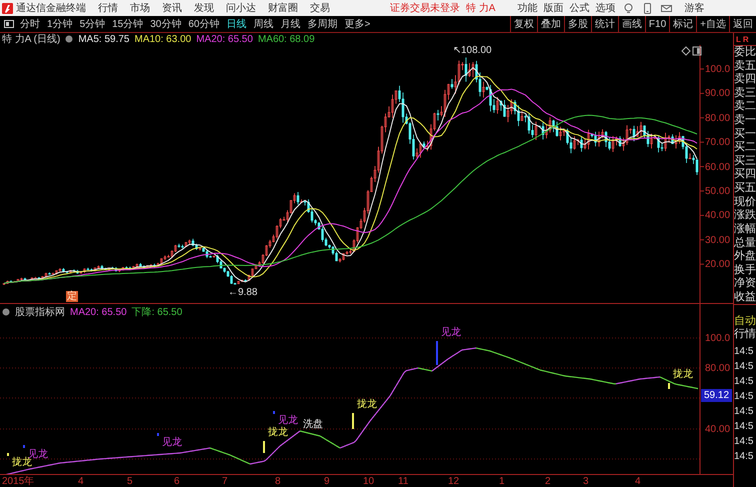  I want to click on axis-label: 7, so click(225, 481).